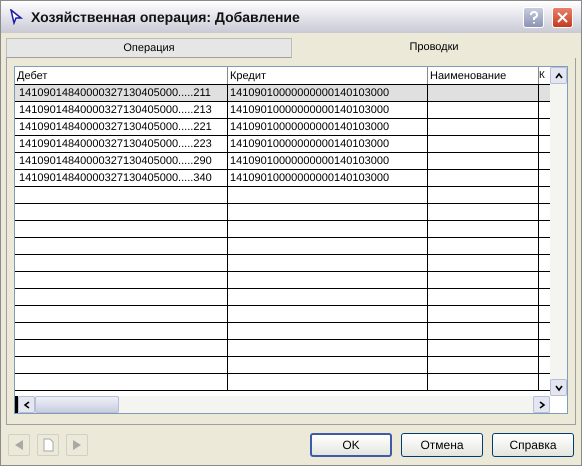 The width and height of the screenshot is (582, 466). I want to click on next-button, so click(77, 445).